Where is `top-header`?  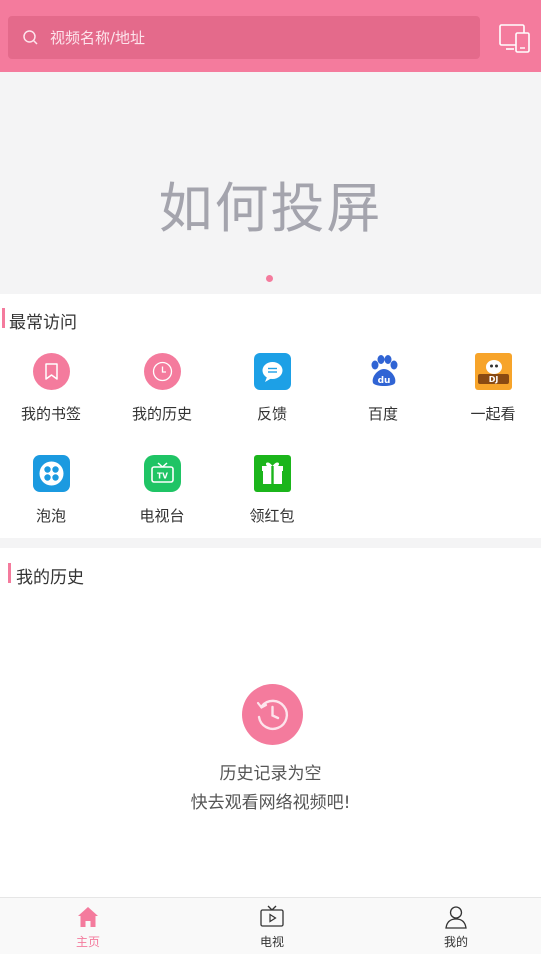
top-header is located at coordinates (270, 36).